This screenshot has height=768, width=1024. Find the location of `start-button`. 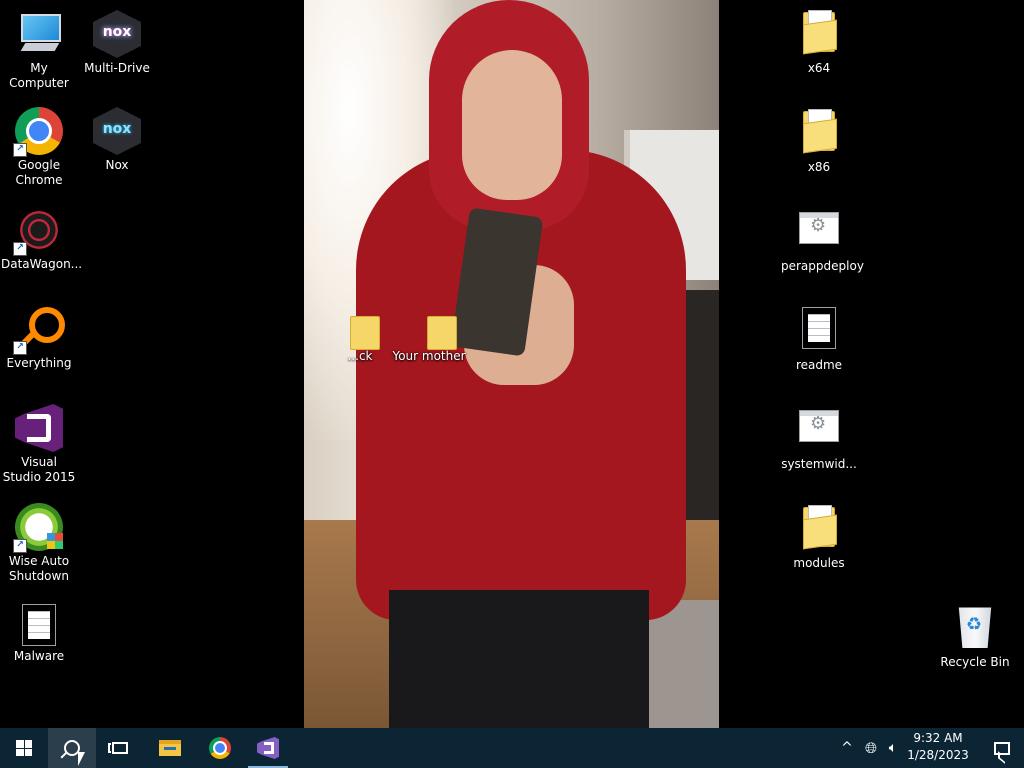

start-button is located at coordinates (24, 748).